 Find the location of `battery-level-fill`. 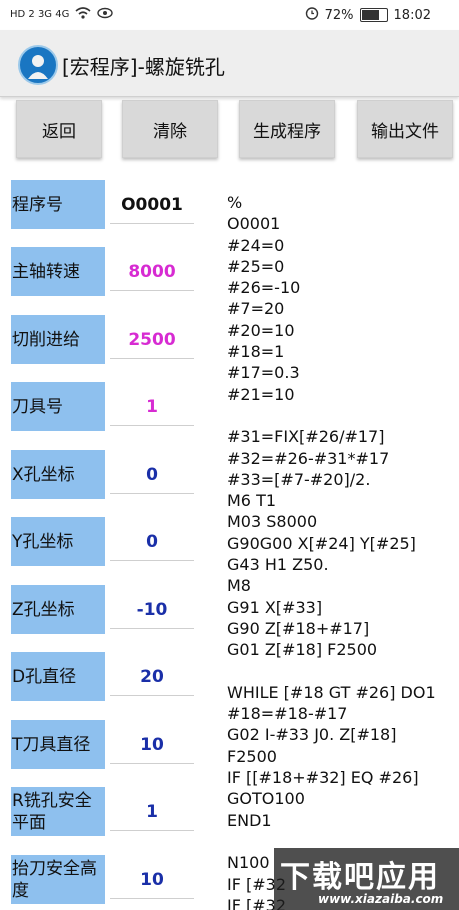

battery-level-fill is located at coordinates (370, 15).